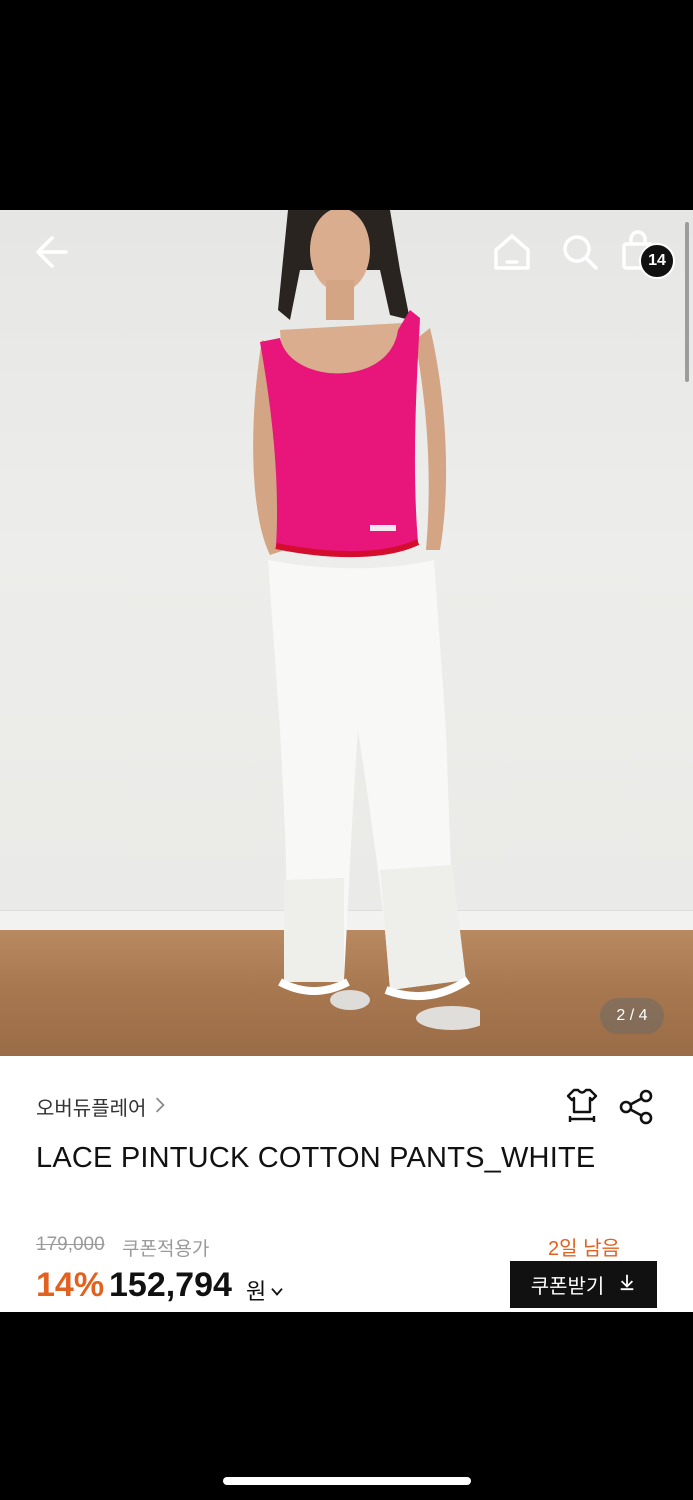  I want to click on bottom-bar, so click(346, 1406).